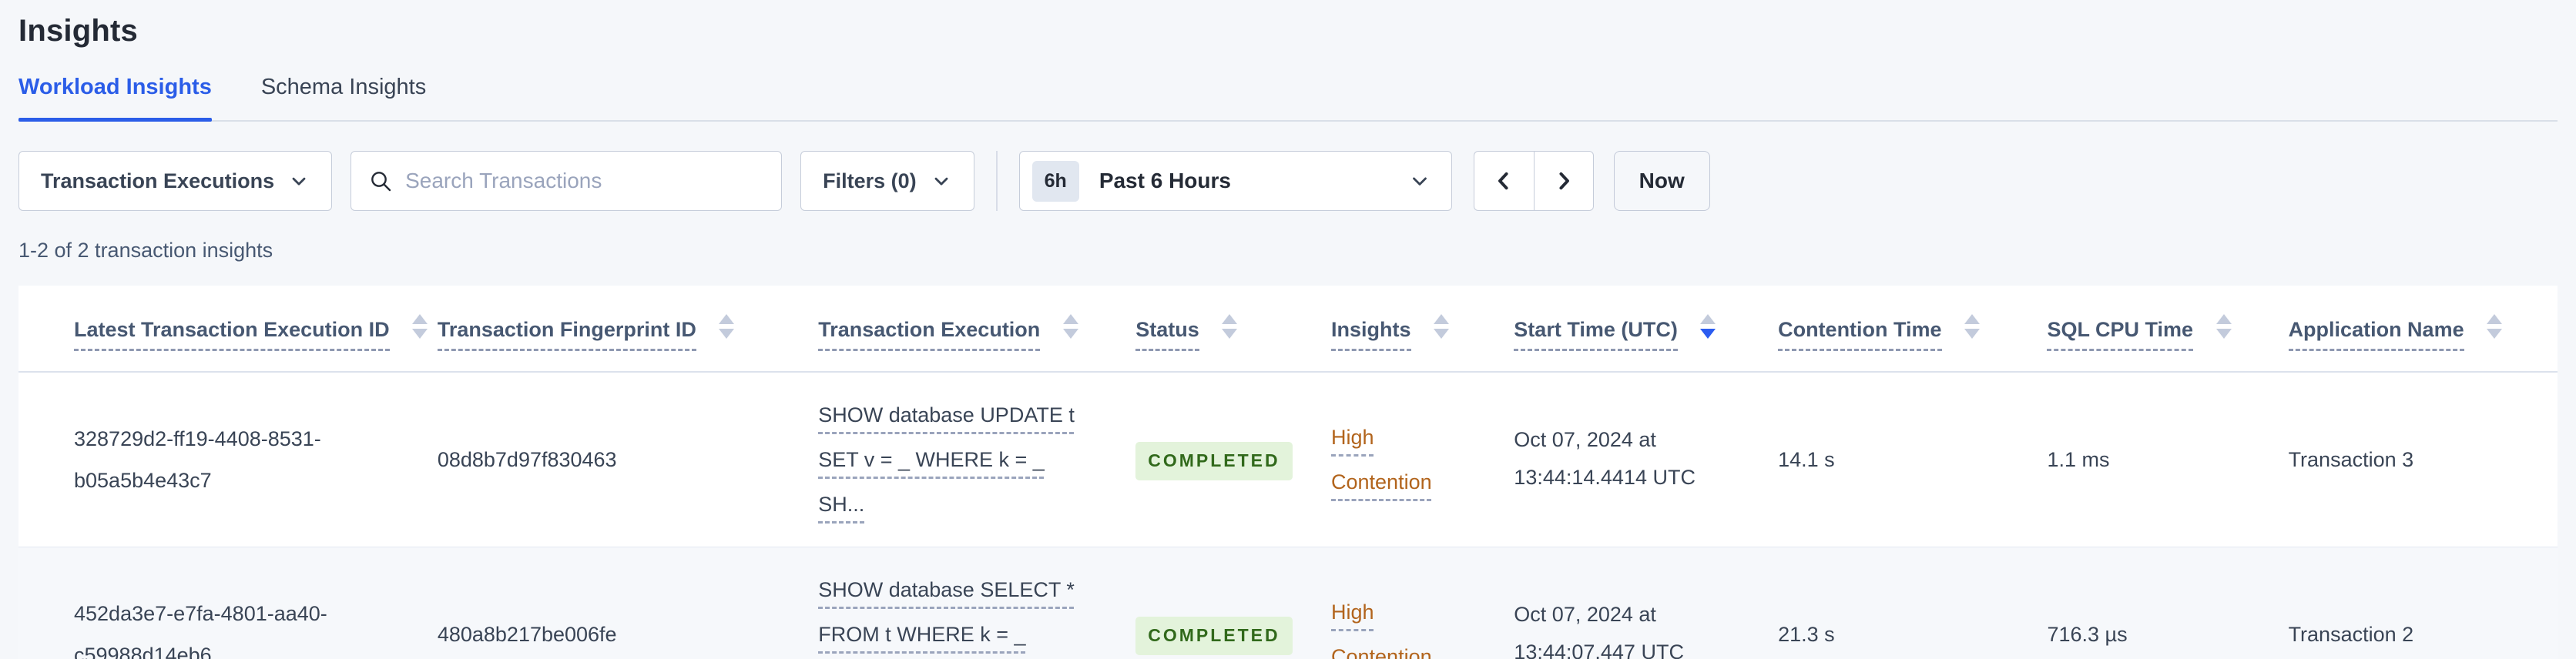 The width and height of the screenshot is (2576, 659). I want to click on cell-application-name: Transaction 2, so click(2351, 635).